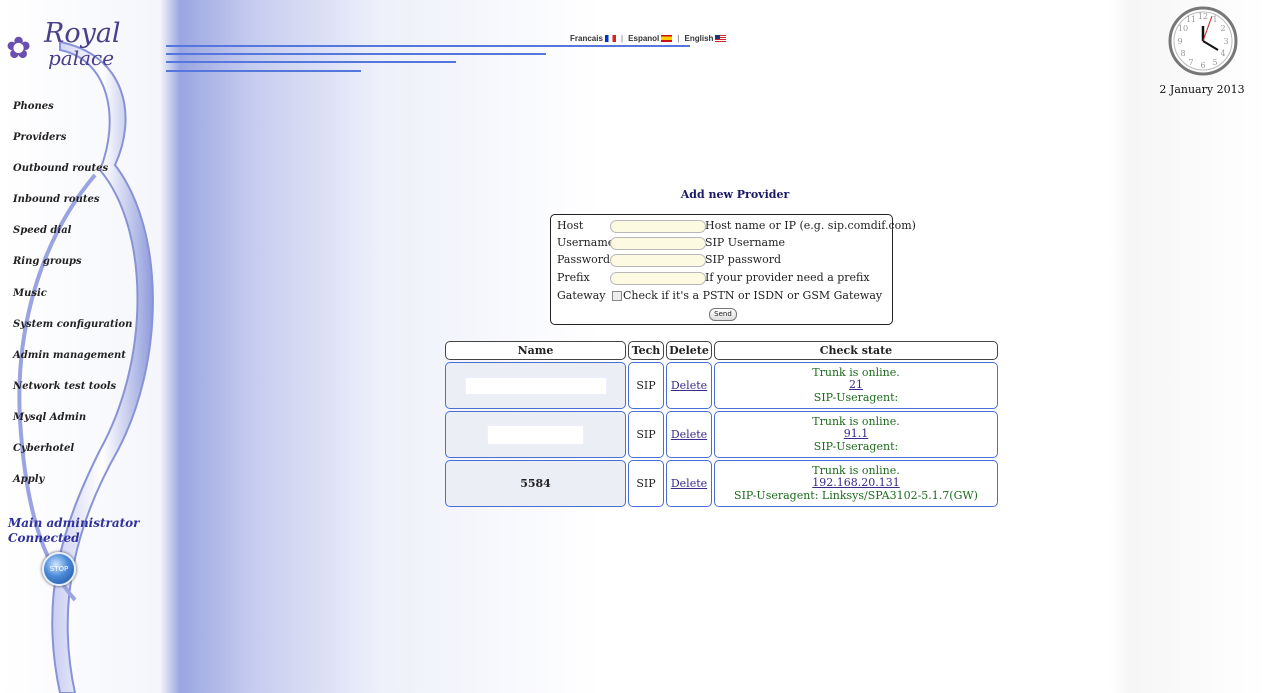 This screenshot has height=693, width=1268. Describe the element at coordinates (658, 226) in the screenshot. I see `host-input` at that location.